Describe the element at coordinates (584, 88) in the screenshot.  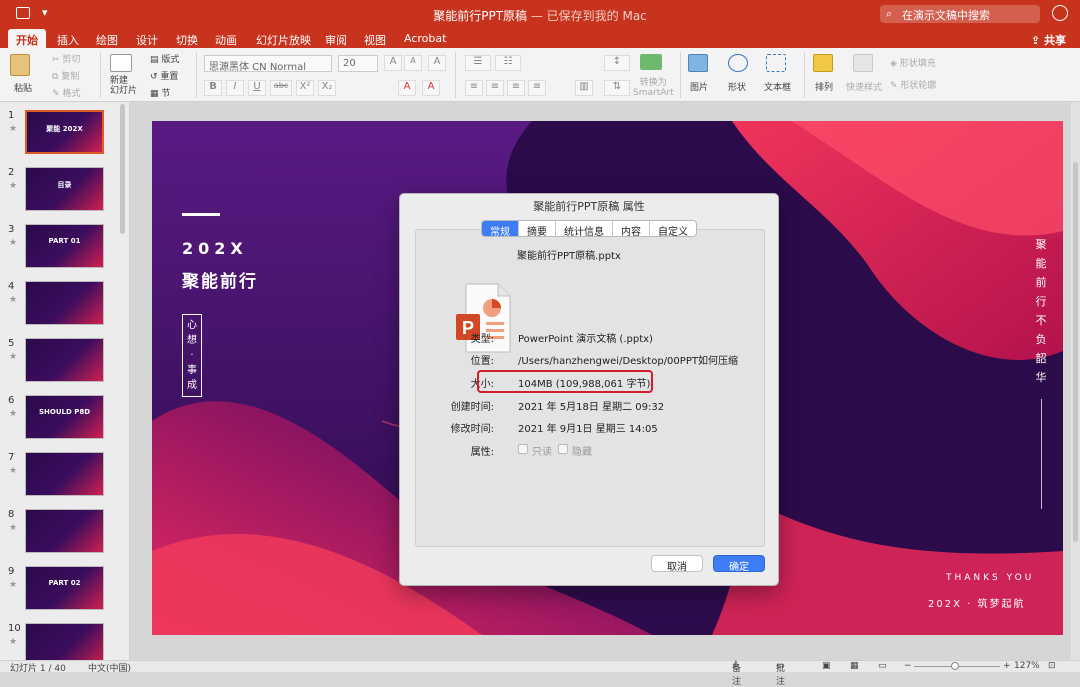
I see `columns-icon: ▥` at that location.